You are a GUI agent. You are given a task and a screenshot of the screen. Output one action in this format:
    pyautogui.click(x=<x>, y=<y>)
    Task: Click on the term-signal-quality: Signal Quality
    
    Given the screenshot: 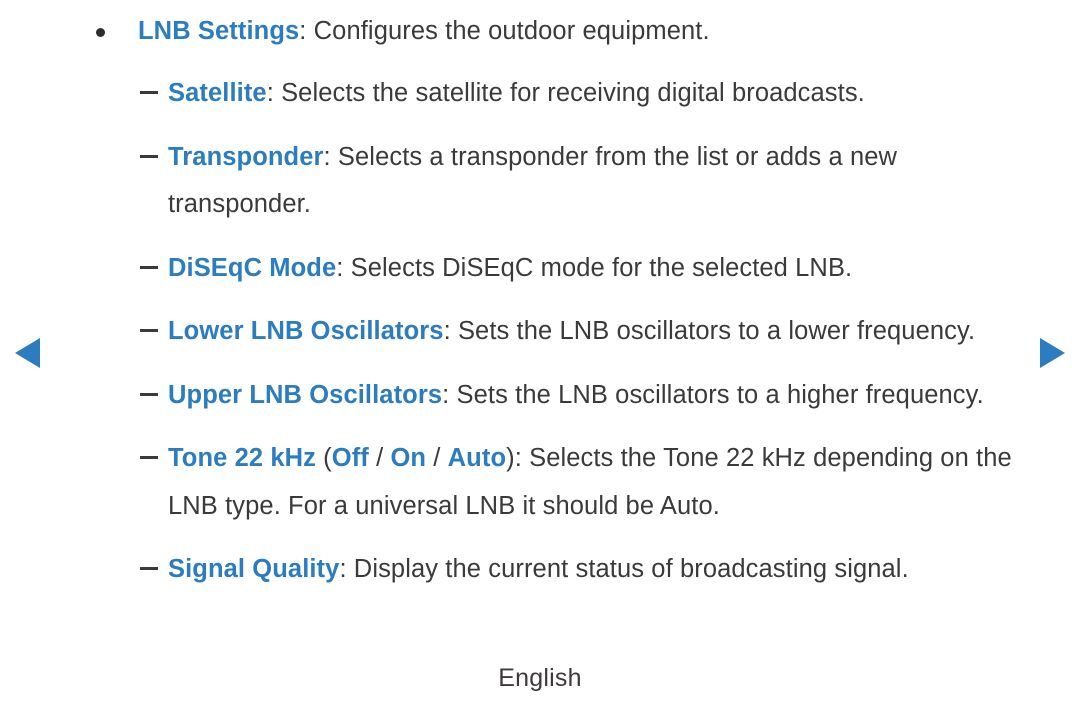 What is the action you would take?
    pyautogui.click(x=254, y=569)
    